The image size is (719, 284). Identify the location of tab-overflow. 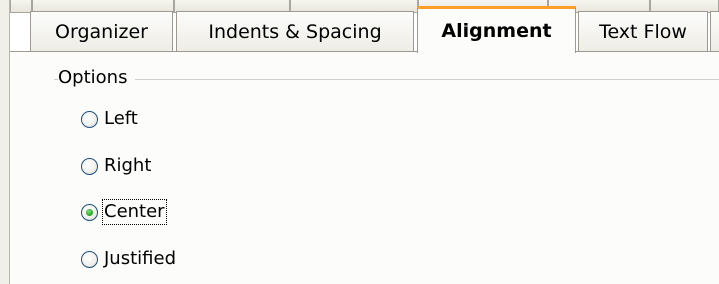
(714, 31).